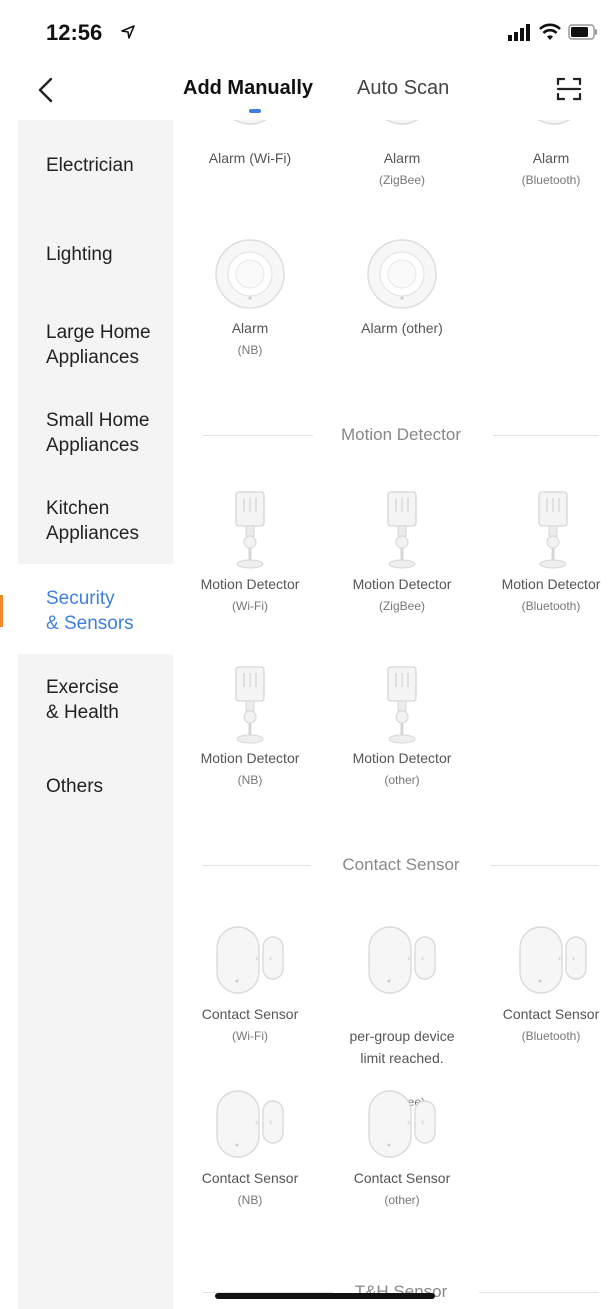 This screenshot has height=1309, width=611. Describe the element at coordinates (569, 89) in the screenshot. I see `scan-icon` at that location.